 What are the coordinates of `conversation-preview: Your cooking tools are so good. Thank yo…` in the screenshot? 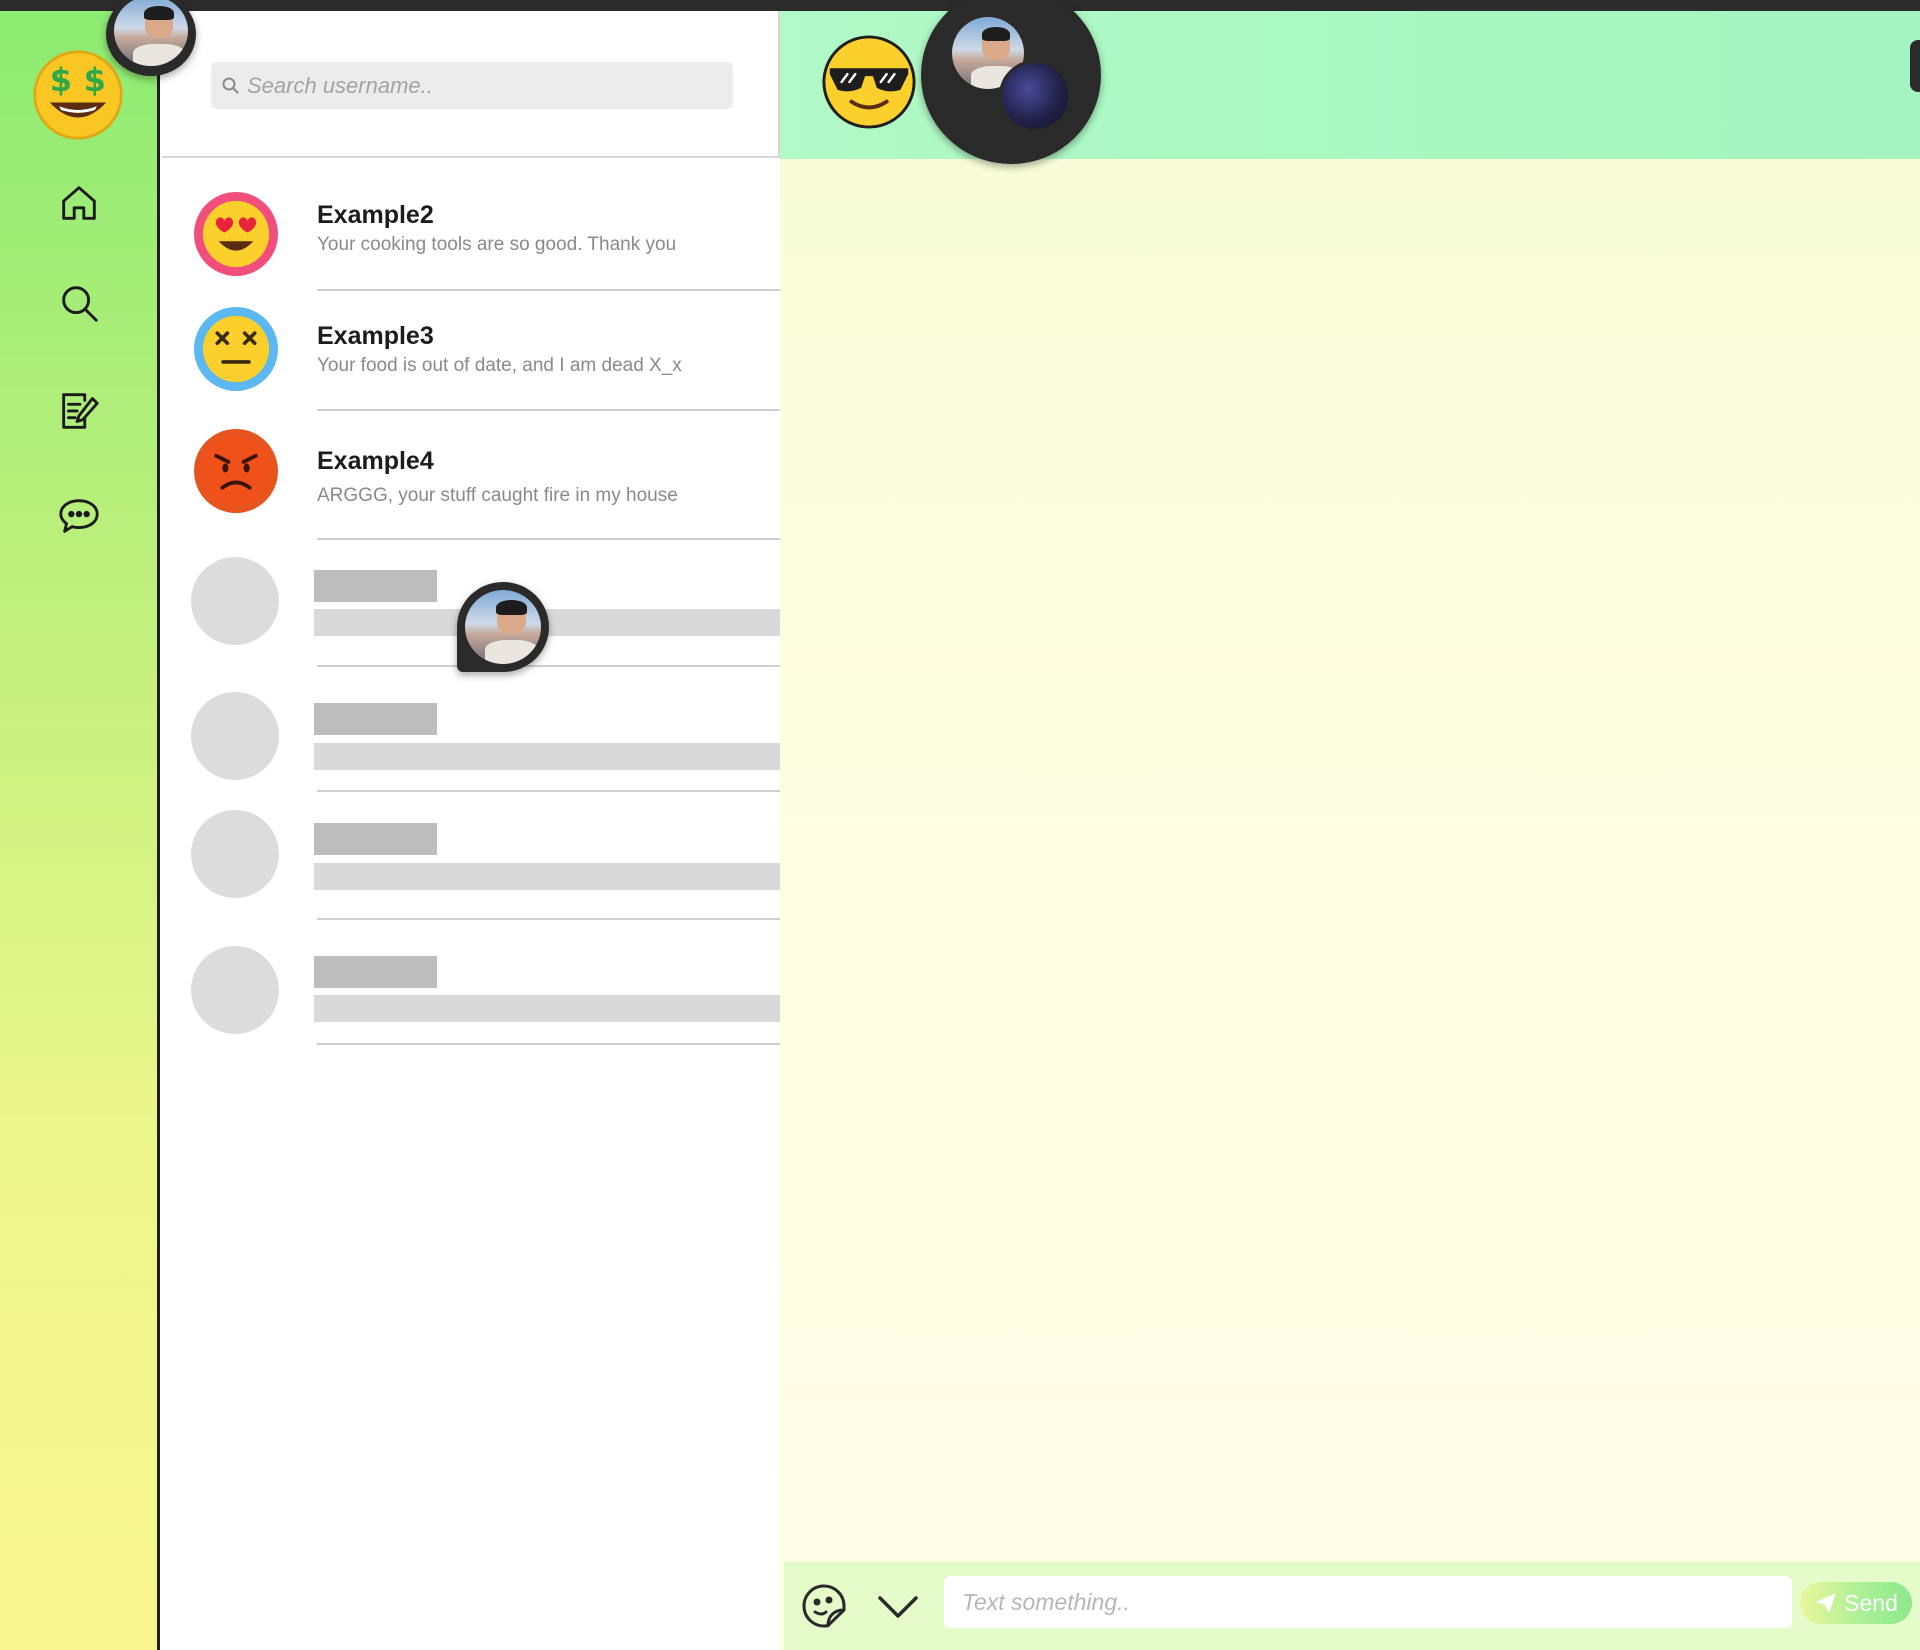 It's located at (497, 244).